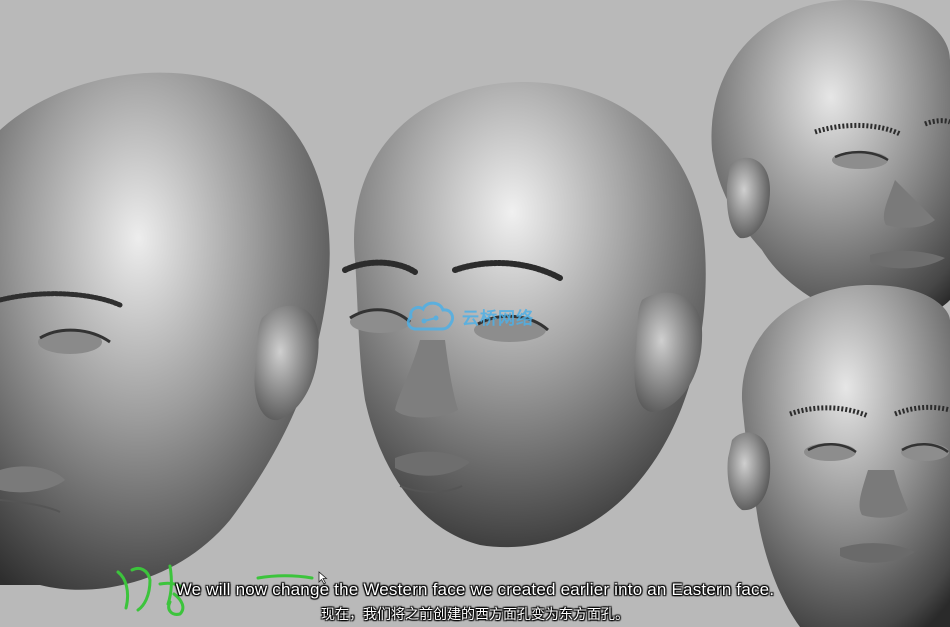 The width and height of the screenshot is (950, 627). Describe the element at coordinates (430, 316) in the screenshot. I see `cloud-icon` at that location.